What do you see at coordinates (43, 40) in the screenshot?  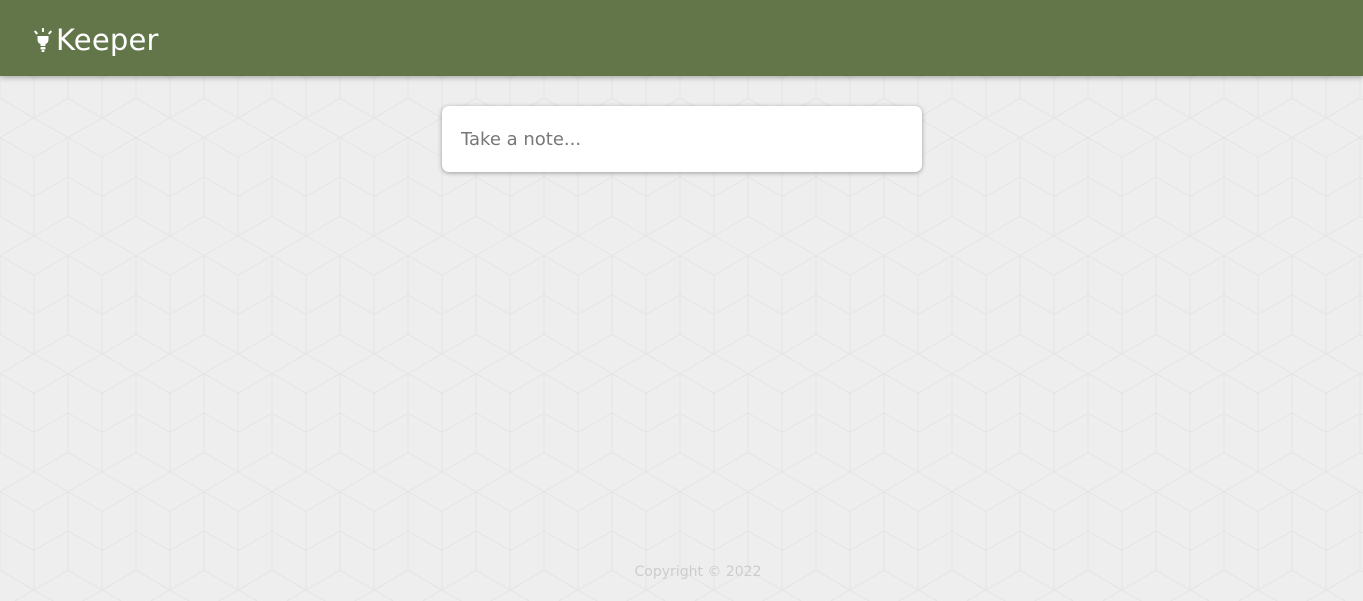 I see `lightbulb-icon` at bounding box center [43, 40].